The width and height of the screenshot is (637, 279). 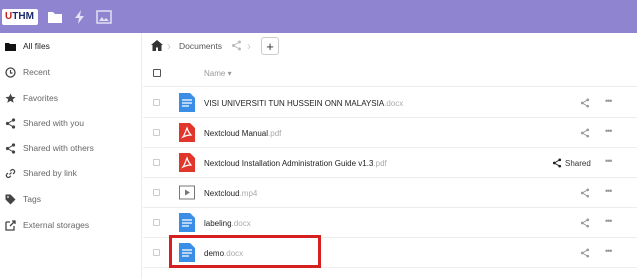 I want to click on home-icon, so click(x=157, y=45).